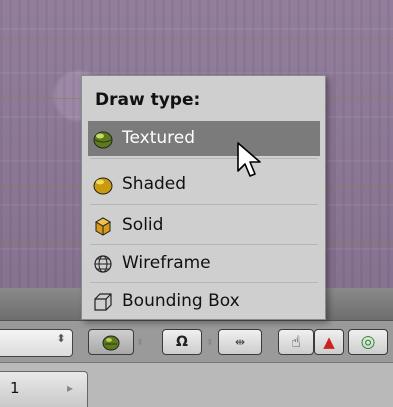 The width and height of the screenshot is (393, 407). What do you see at coordinates (44, 389) in the screenshot?
I see `frame-number-field: 1 ▸` at bounding box center [44, 389].